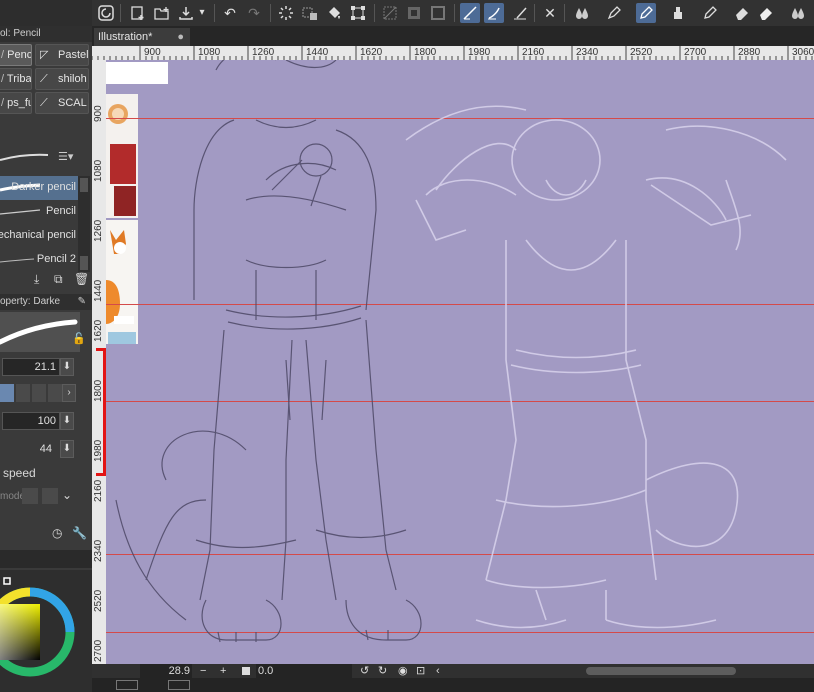 The image size is (814, 692). What do you see at coordinates (84, 263) in the screenshot?
I see `scroll-down-icon` at bounding box center [84, 263].